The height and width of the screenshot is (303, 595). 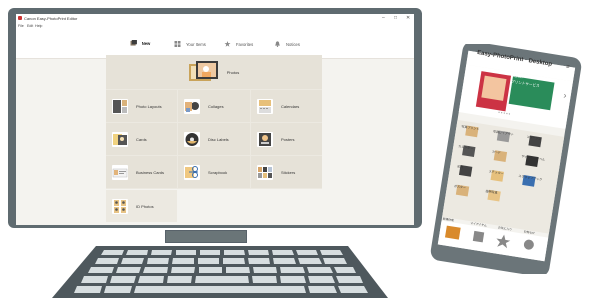 I want to click on category-stickers: Stickers, so click(x=286, y=172).